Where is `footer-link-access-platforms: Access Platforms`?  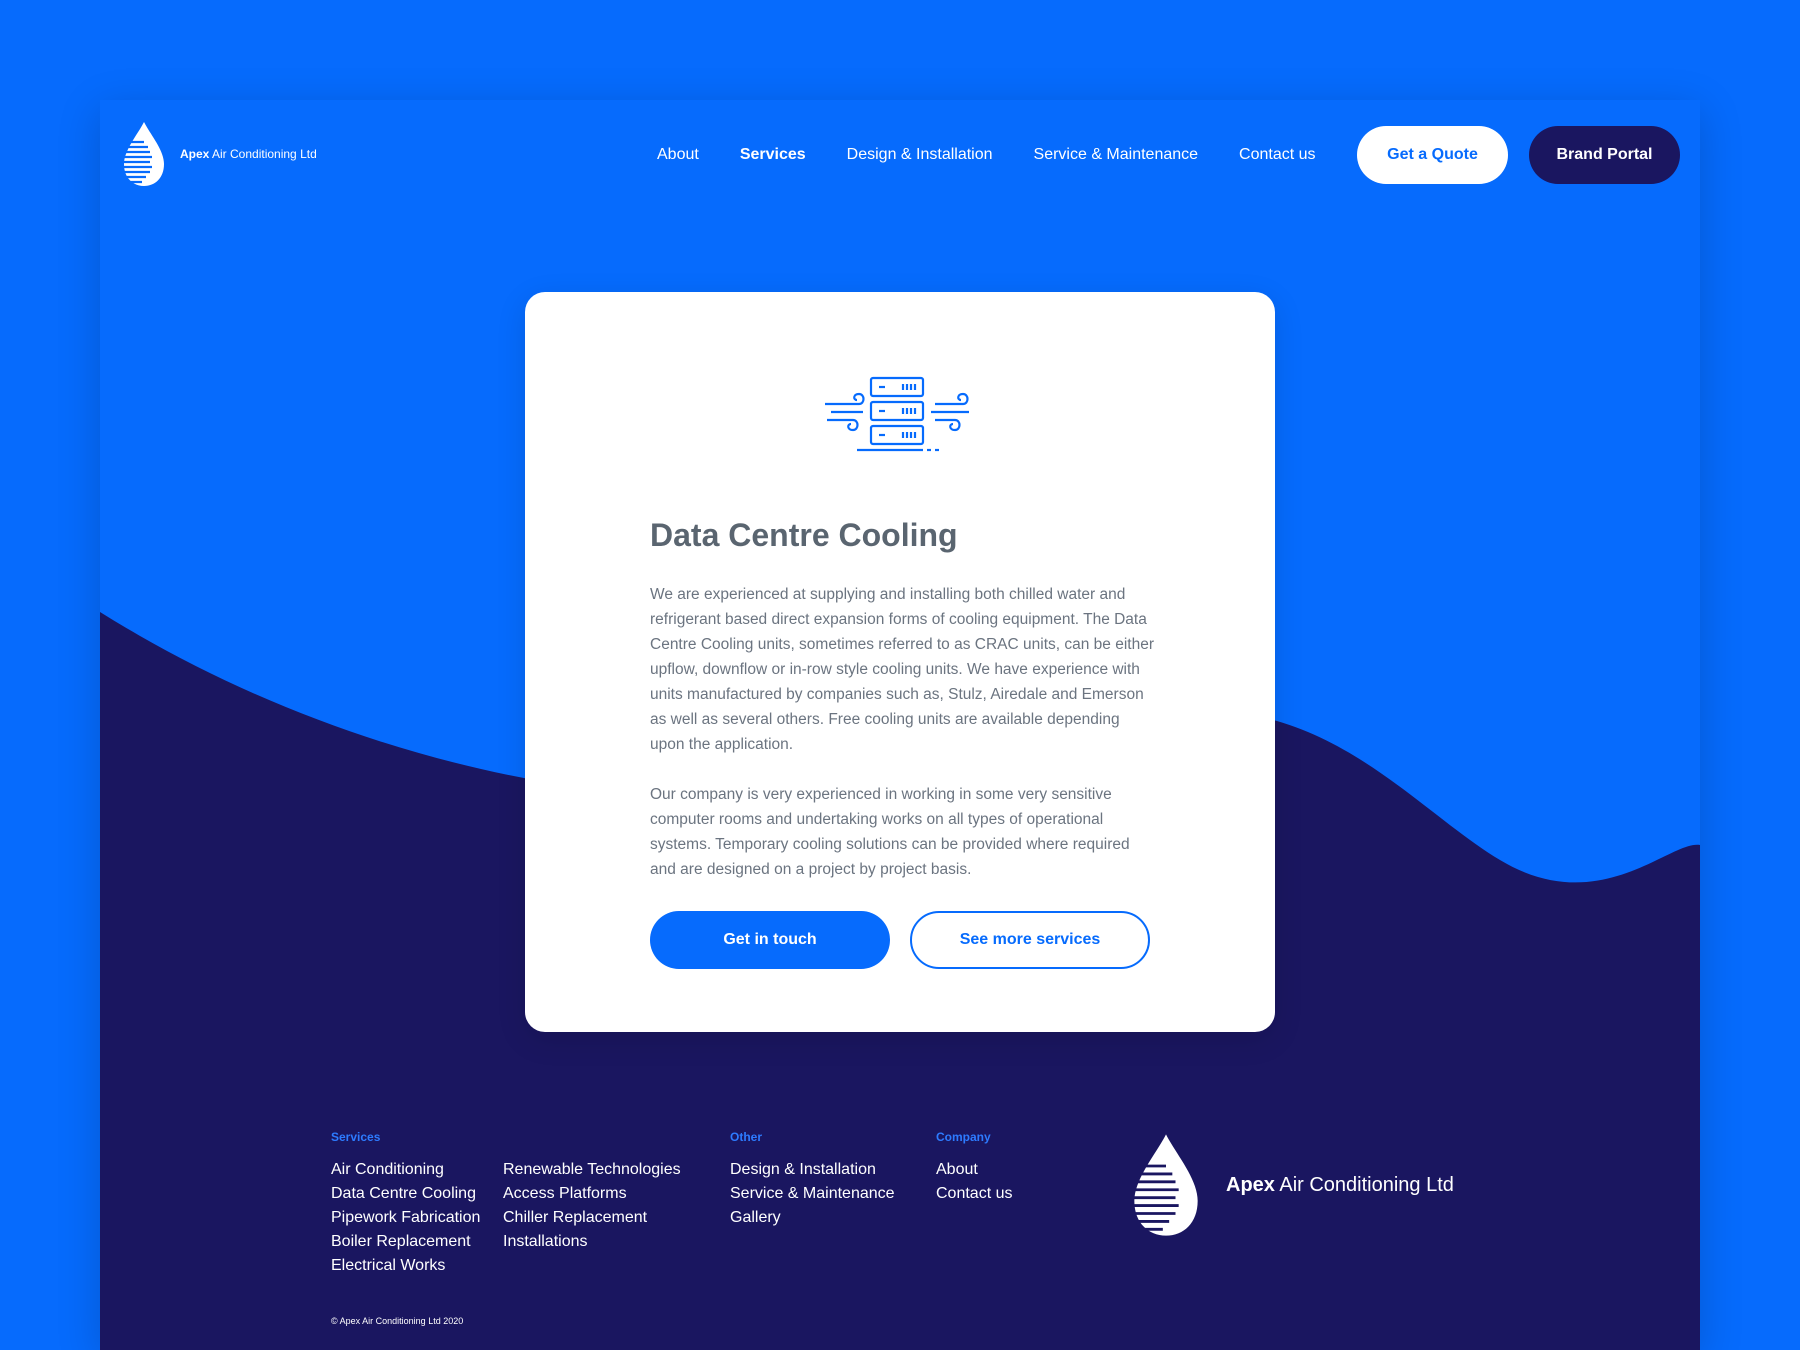
footer-link-access-platforms: Access Platforms is located at coordinates (592, 1194).